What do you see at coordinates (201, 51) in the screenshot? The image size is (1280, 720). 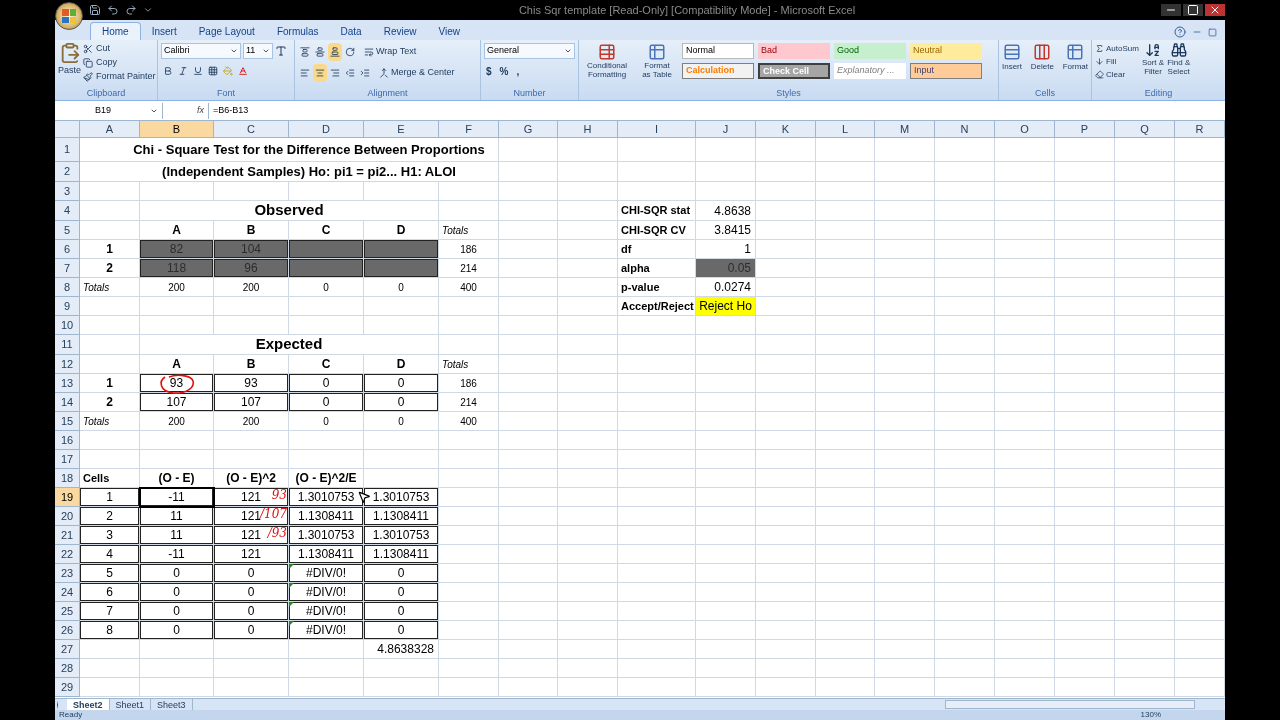 I see `font-name-field: Calibri` at bounding box center [201, 51].